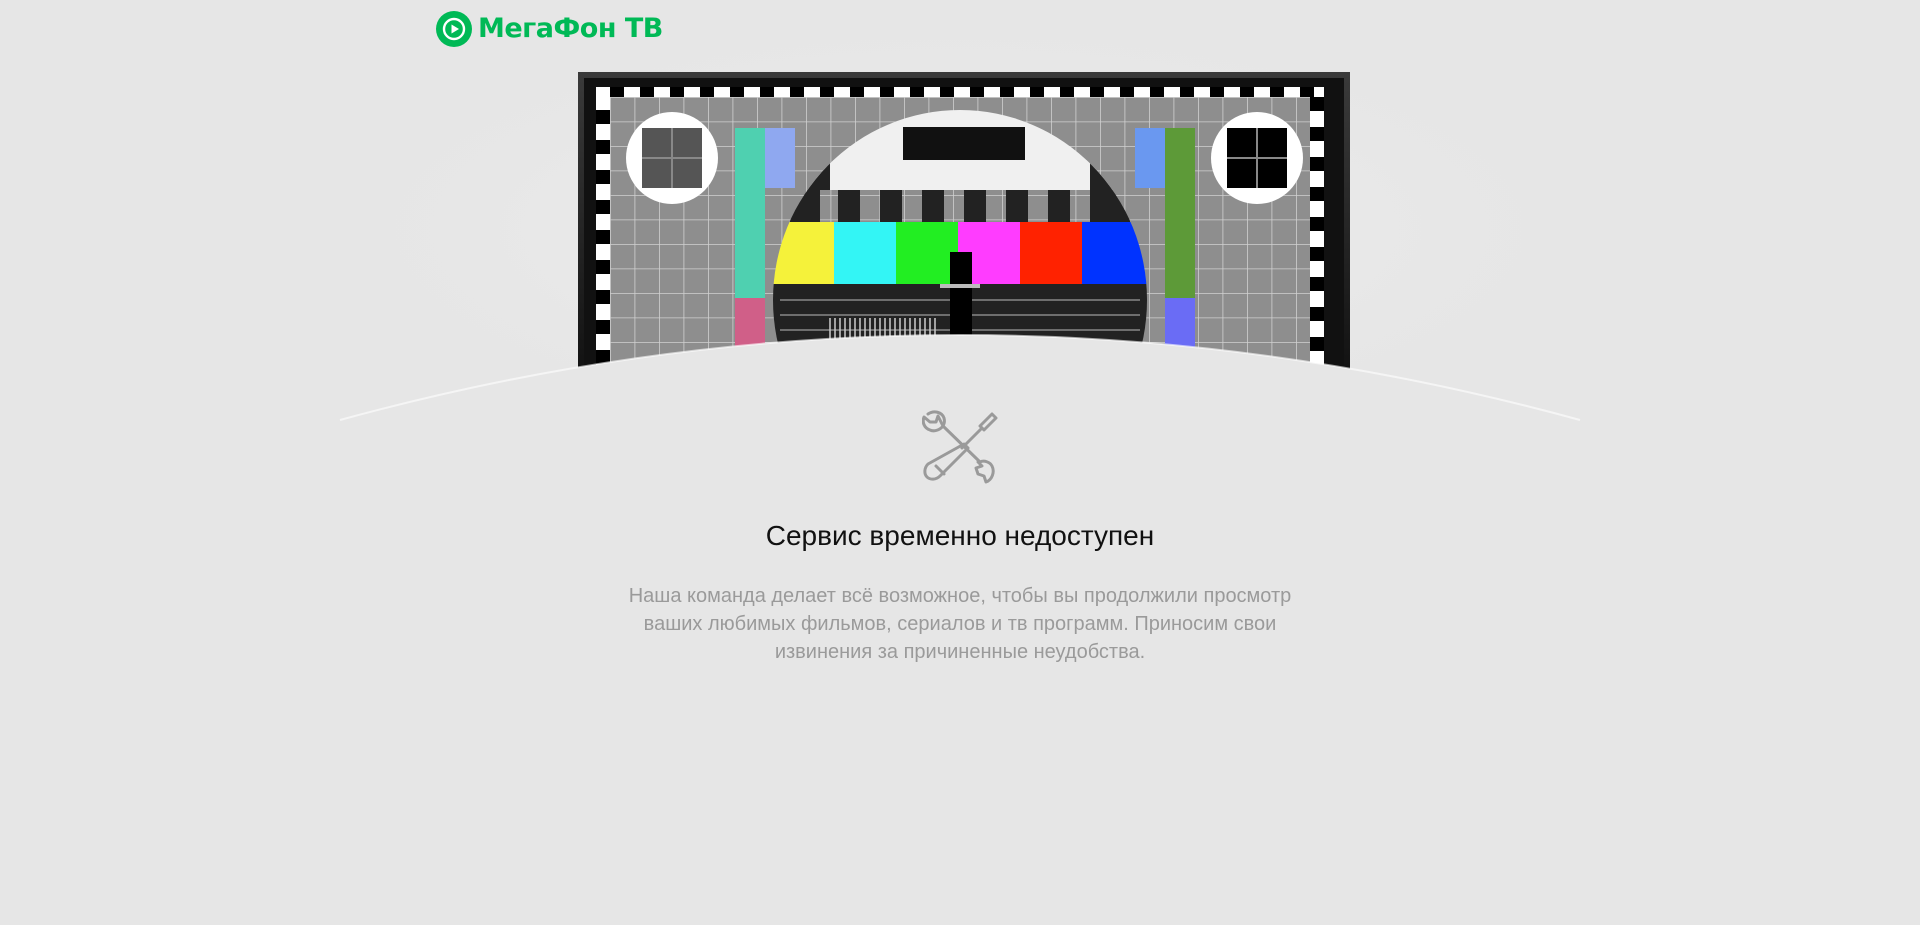  I want to click on play-circle-icon, so click(454, 29).